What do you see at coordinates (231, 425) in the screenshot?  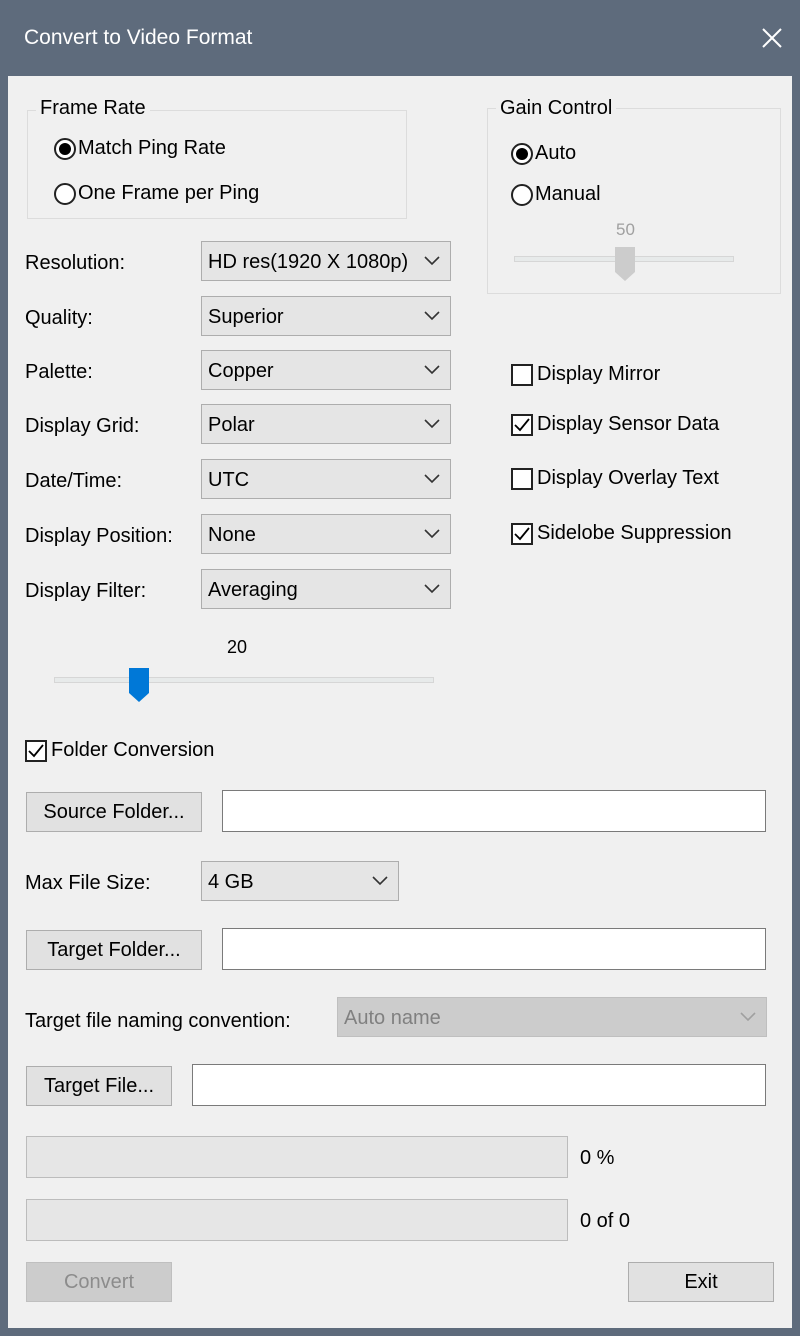 I see `display-grid-value: Polar` at bounding box center [231, 425].